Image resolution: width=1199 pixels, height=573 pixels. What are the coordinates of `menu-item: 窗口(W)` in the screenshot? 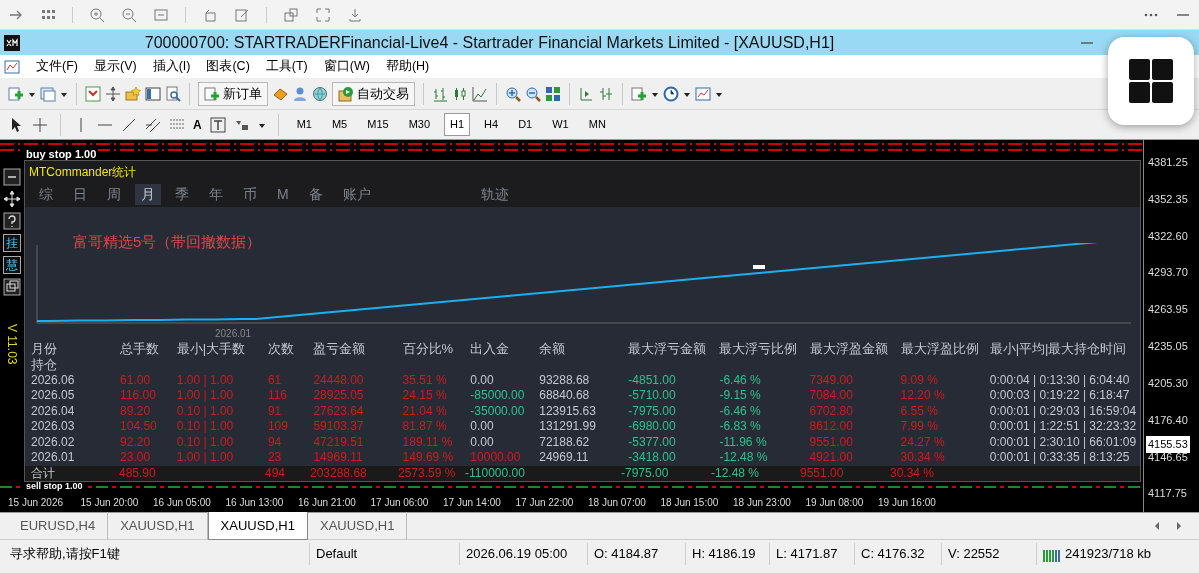 It's located at (346, 66).